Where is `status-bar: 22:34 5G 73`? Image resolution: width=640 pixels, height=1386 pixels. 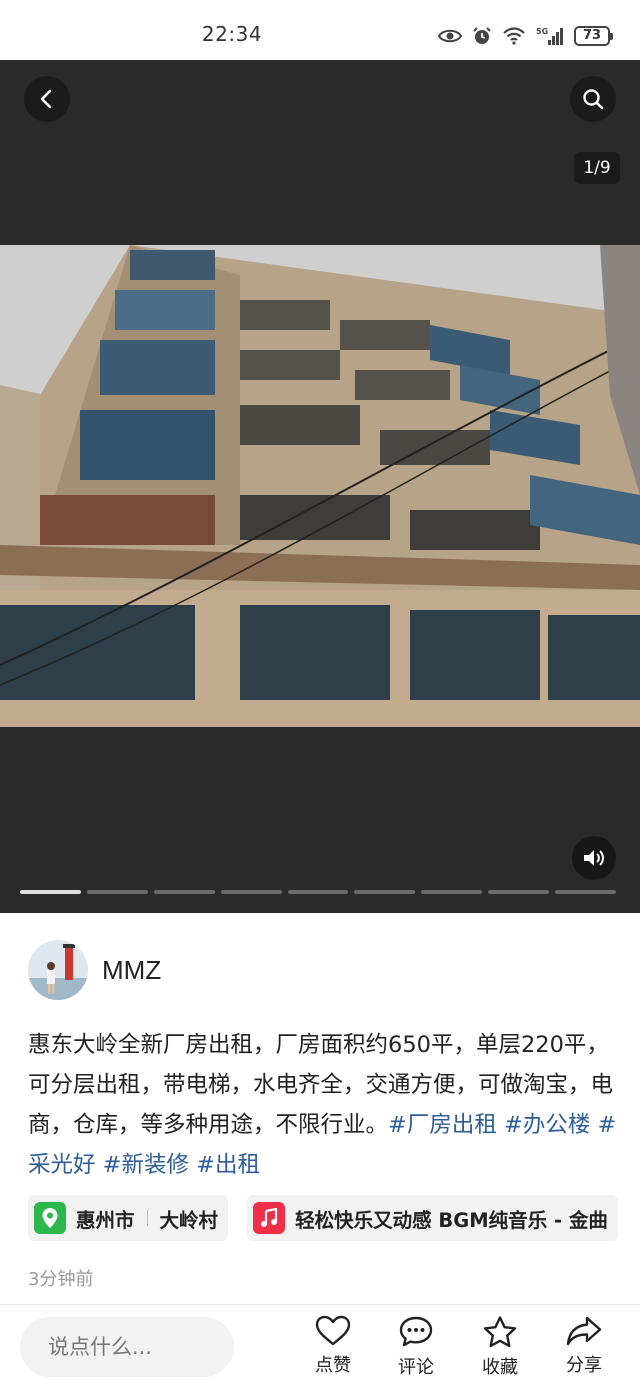 status-bar: 22:34 5G 73 is located at coordinates (320, 30).